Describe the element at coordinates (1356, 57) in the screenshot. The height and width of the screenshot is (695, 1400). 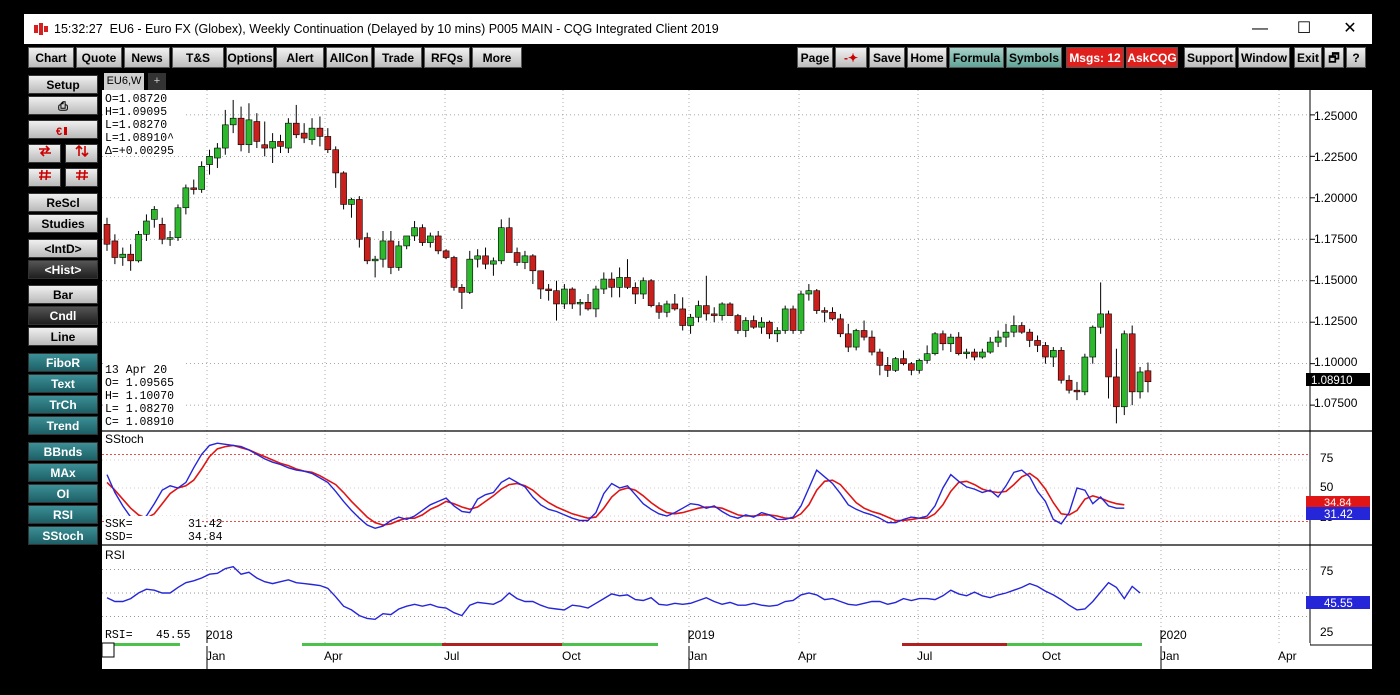
I see `toolbar-help-button: ?` at that location.